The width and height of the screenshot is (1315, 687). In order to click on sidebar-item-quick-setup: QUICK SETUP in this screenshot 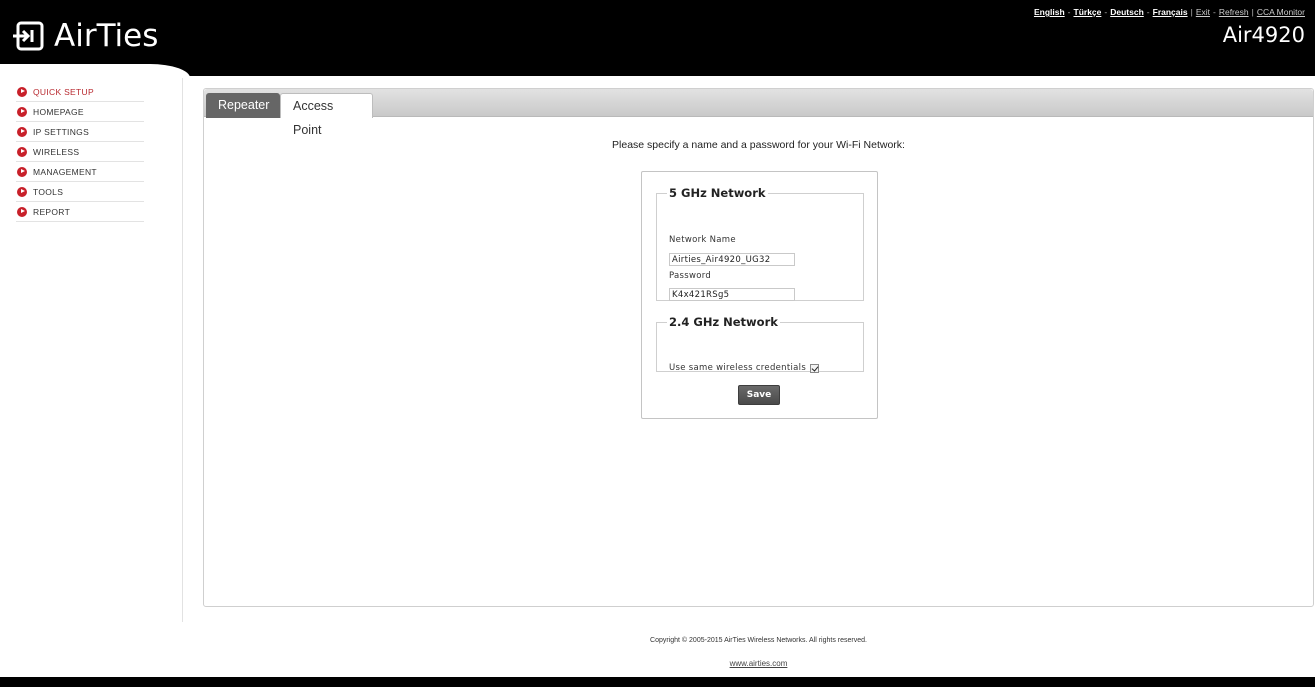, I will do `click(80, 92)`.